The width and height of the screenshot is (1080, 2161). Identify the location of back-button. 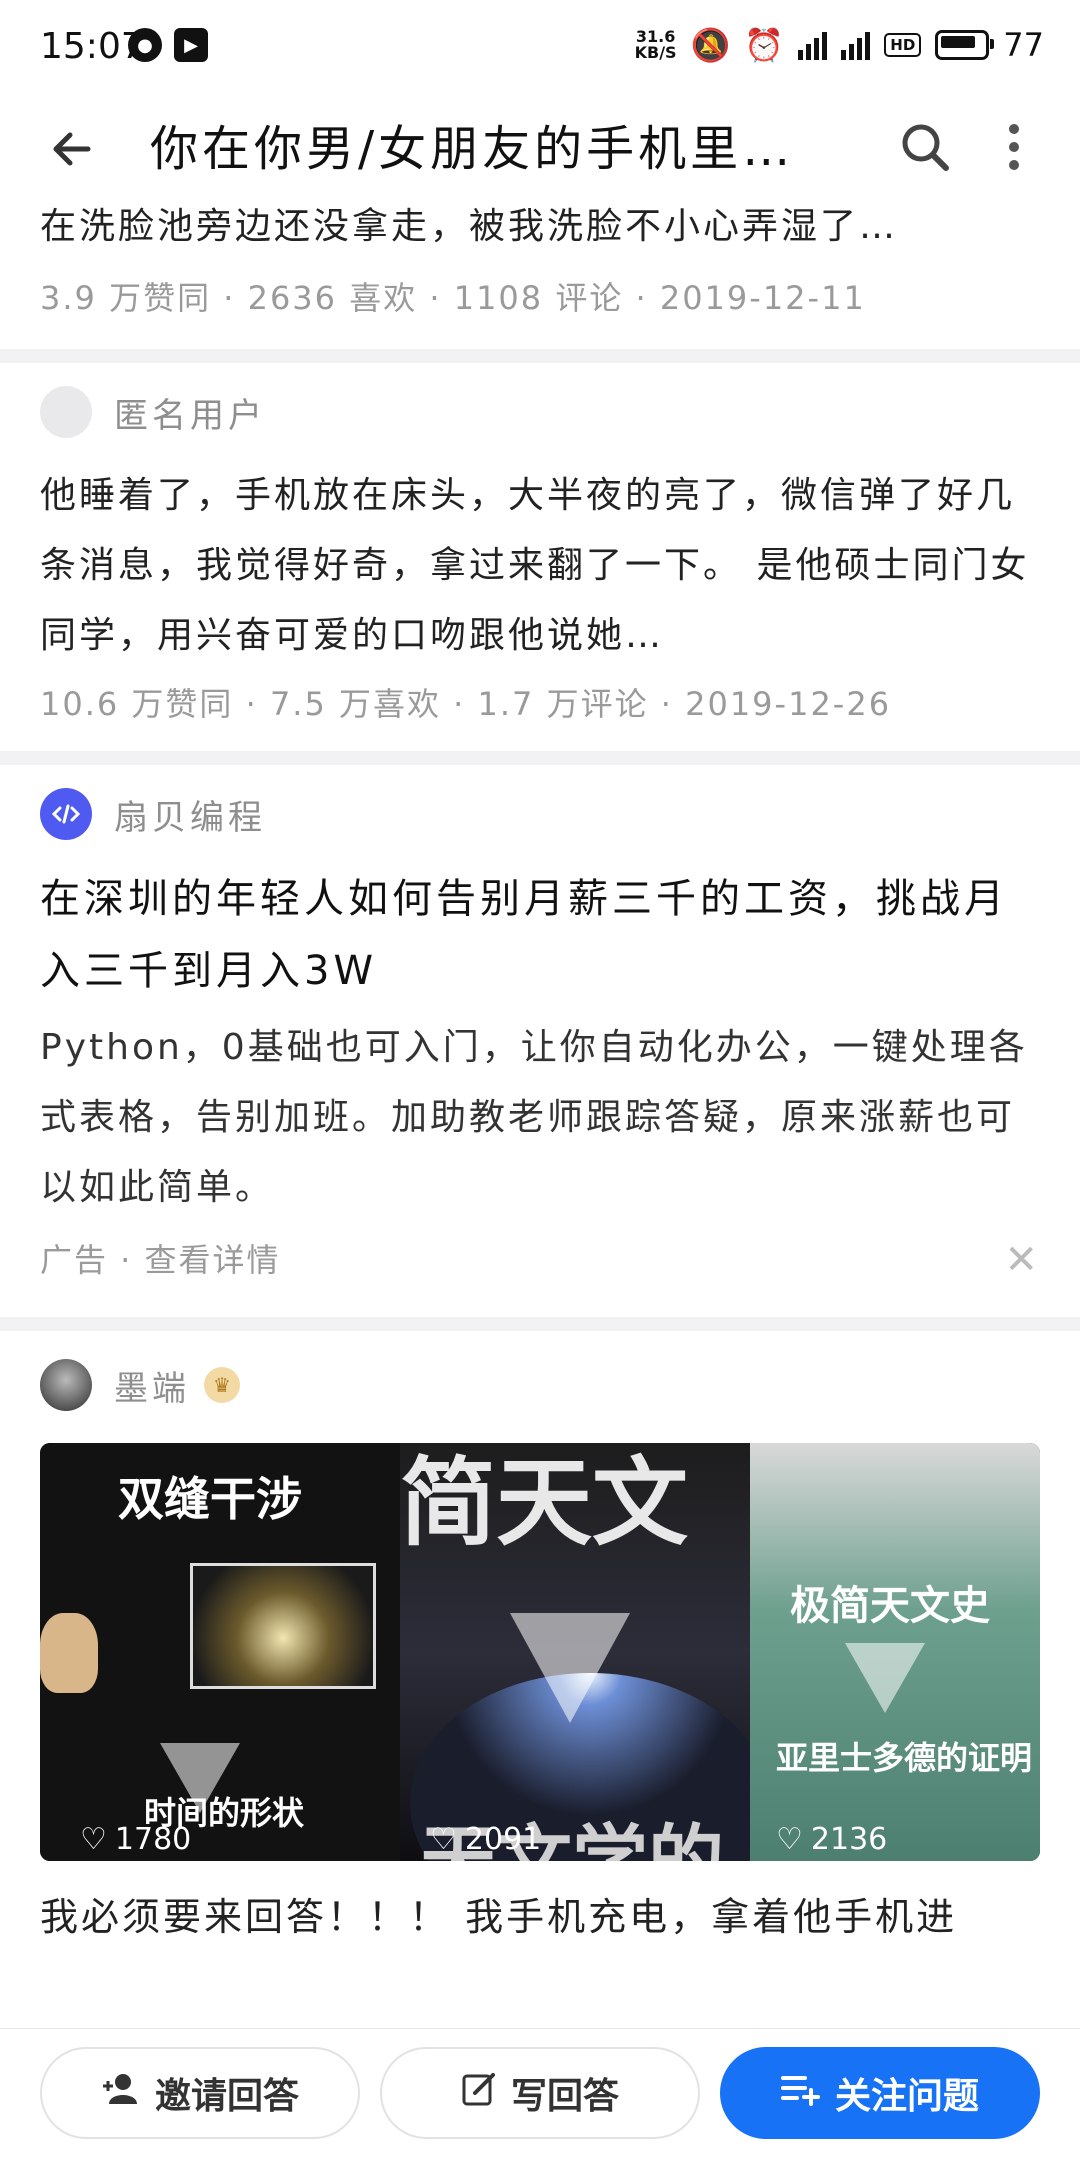
(72, 149).